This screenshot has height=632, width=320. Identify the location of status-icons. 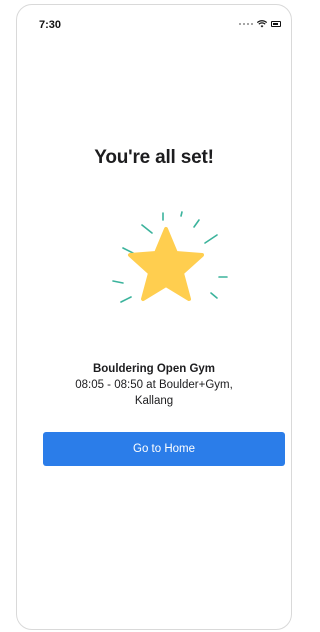
(259, 24).